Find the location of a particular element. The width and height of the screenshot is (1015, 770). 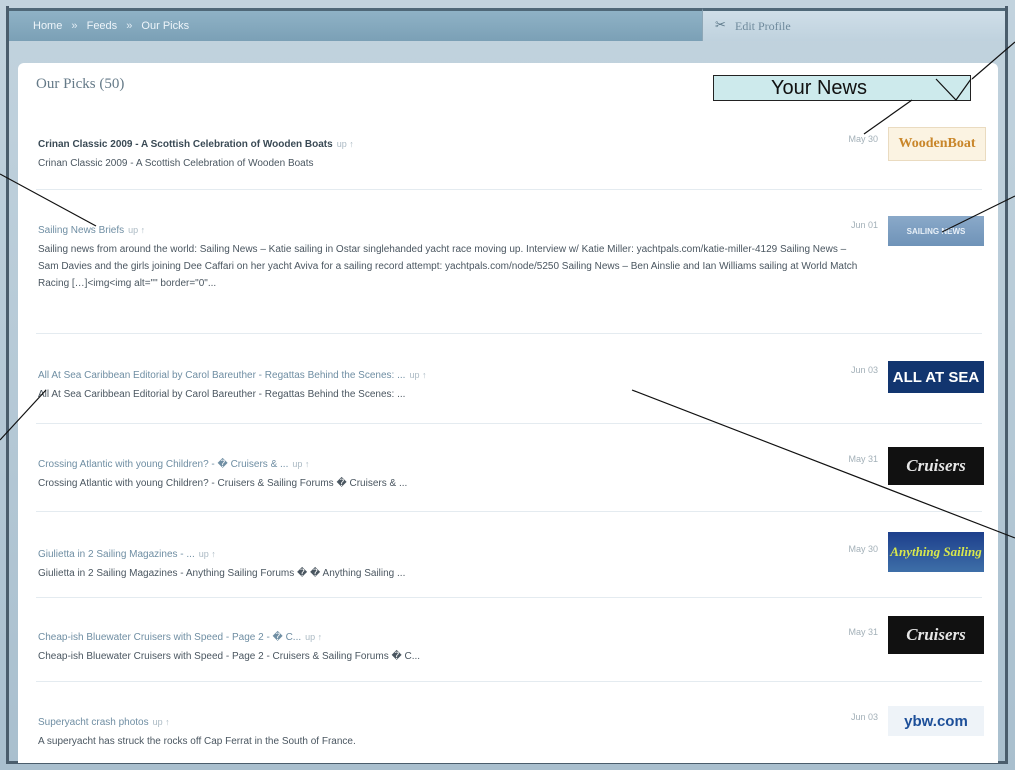

page-title: Our Picks (50) is located at coordinates (80, 84).